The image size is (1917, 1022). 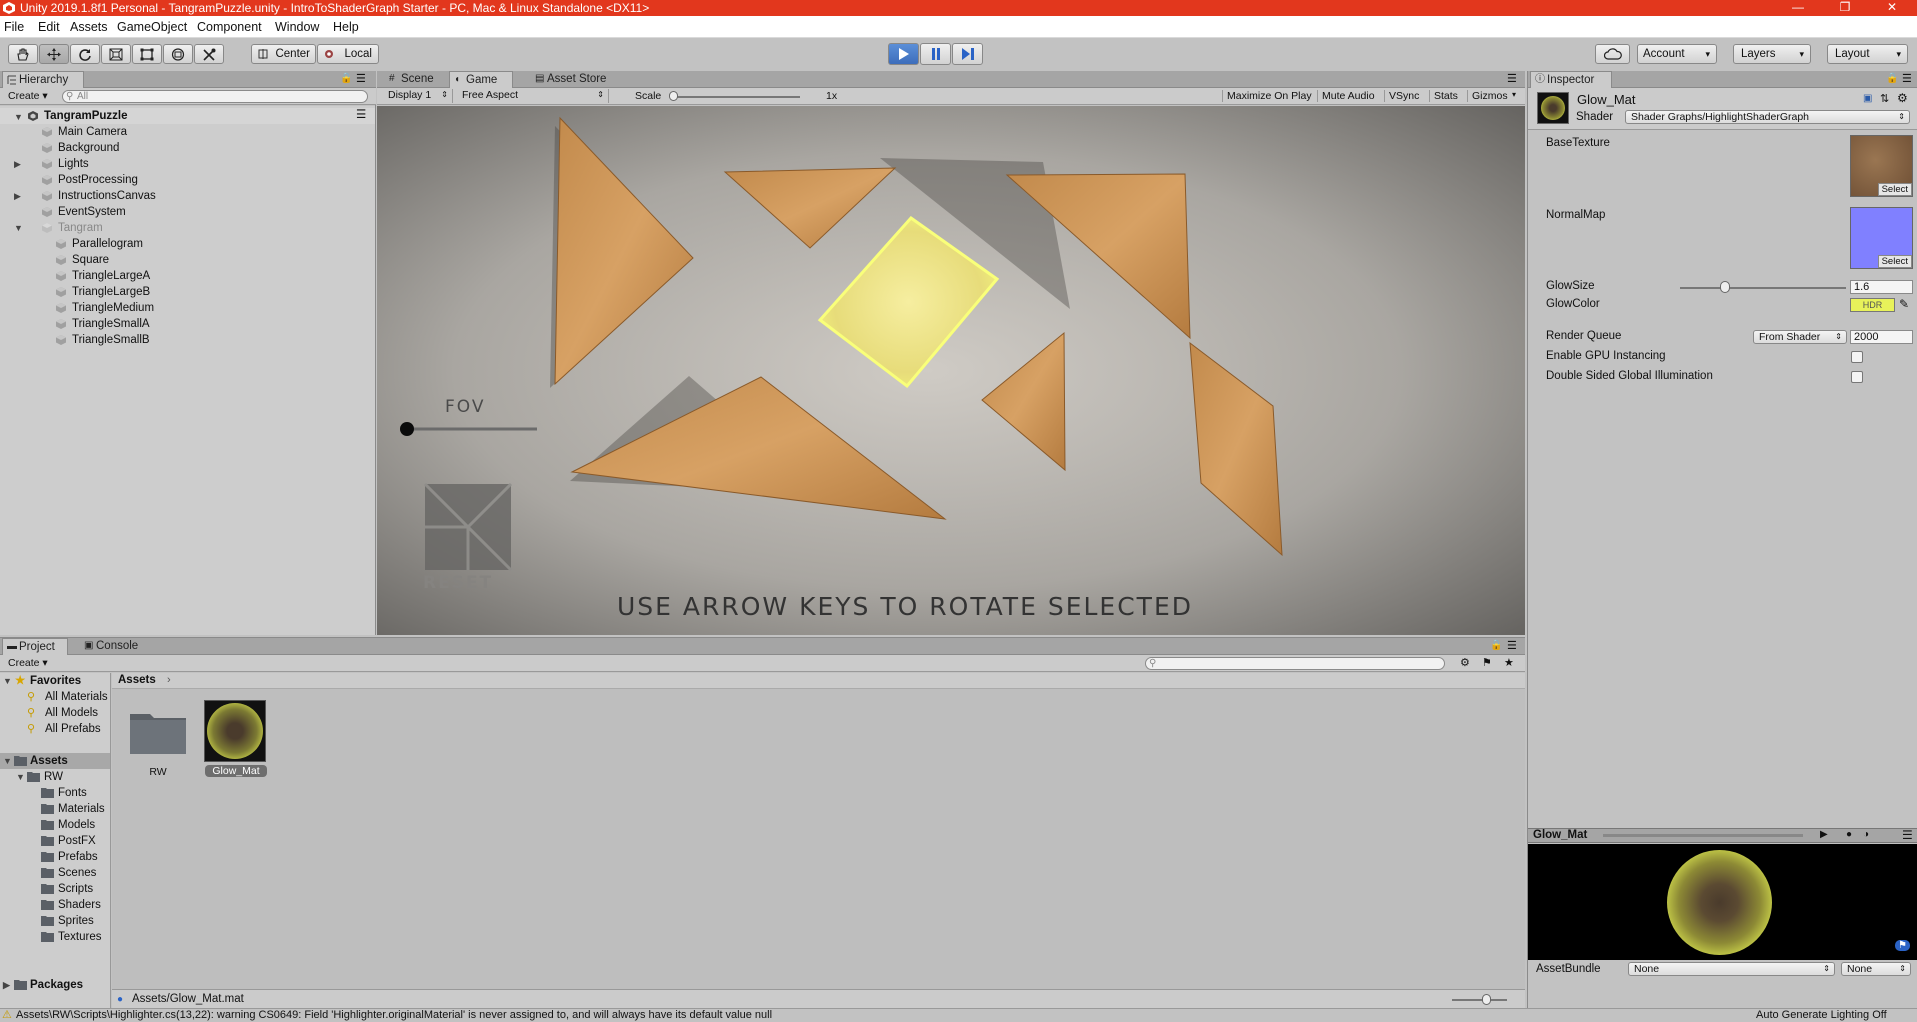 I want to click on project-folder-item: Textures, so click(x=55, y=937).